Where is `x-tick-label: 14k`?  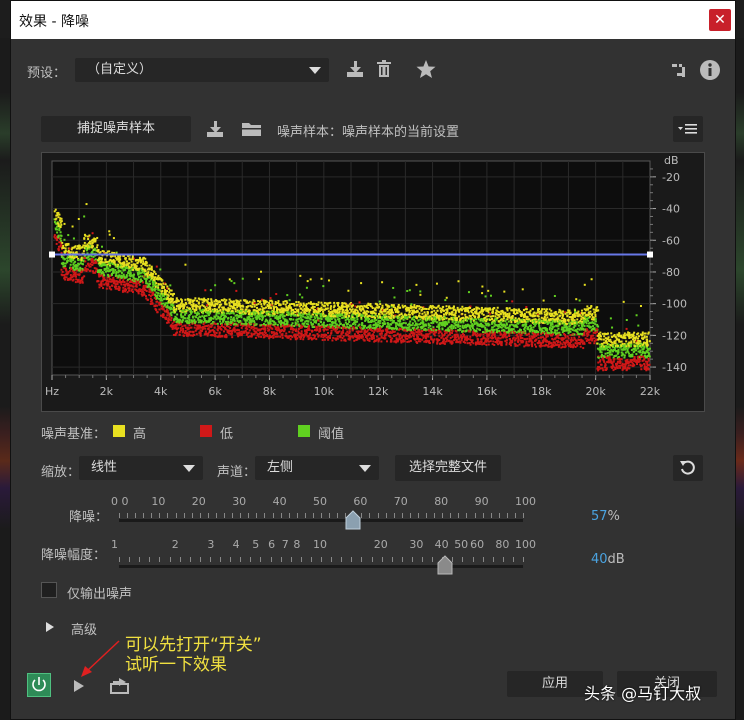 x-tick-label: 14k is located at coordinates (432, 391).